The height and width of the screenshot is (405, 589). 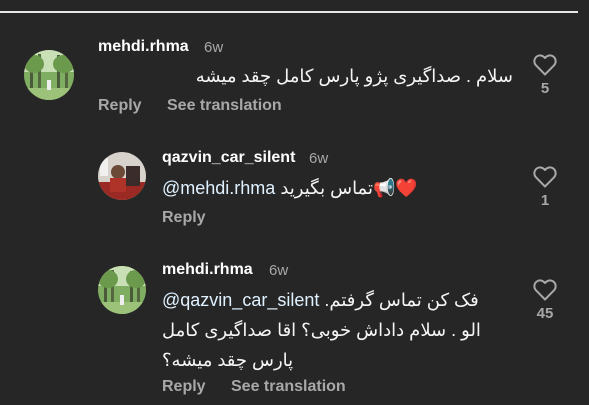 What do you see at coordinates (545, 200) in the screenshot?
I see `like-count: 1` at bounding box center [545, 200].